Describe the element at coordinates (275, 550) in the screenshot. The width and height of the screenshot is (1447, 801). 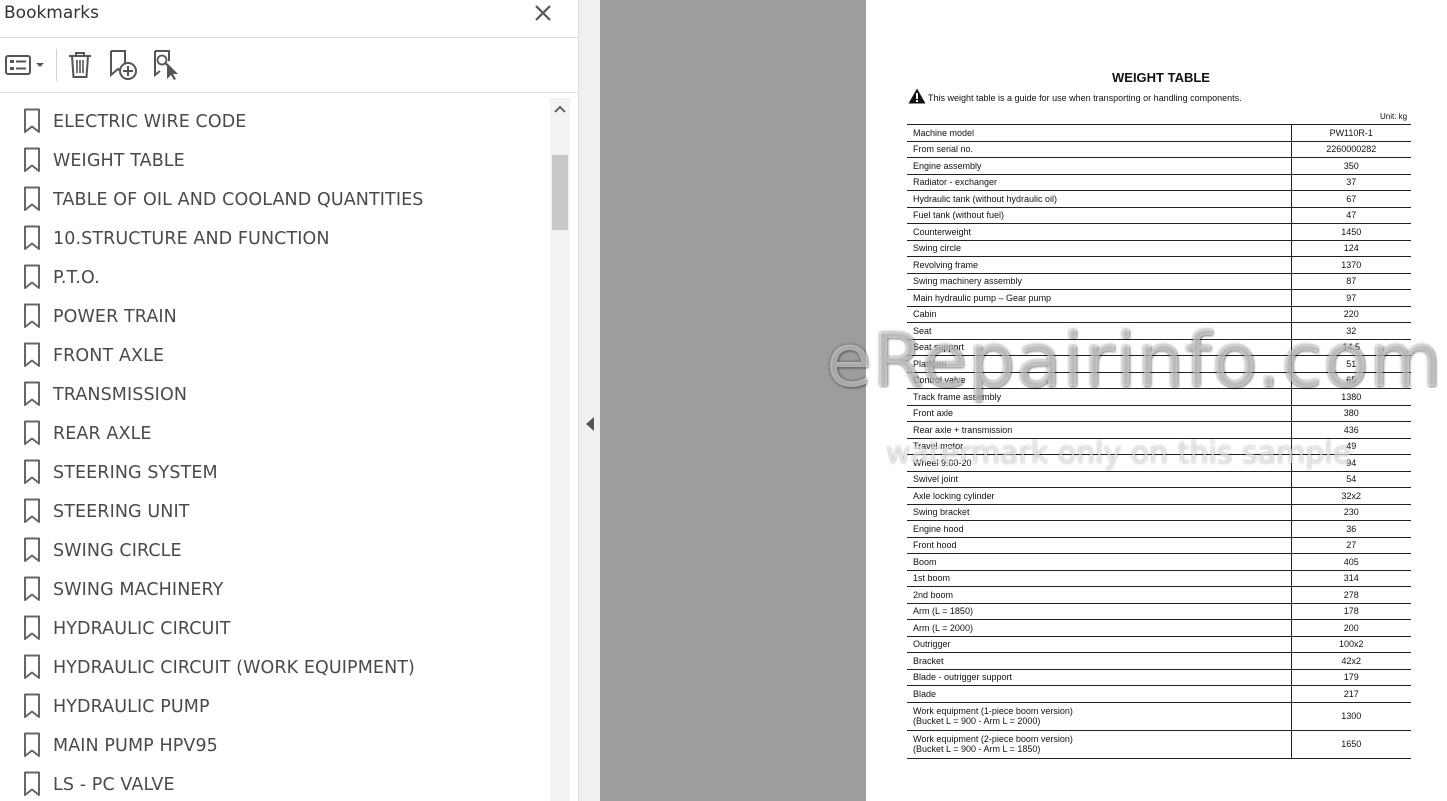
I see `bookmark-item: SWING CIRCLE` at that location.